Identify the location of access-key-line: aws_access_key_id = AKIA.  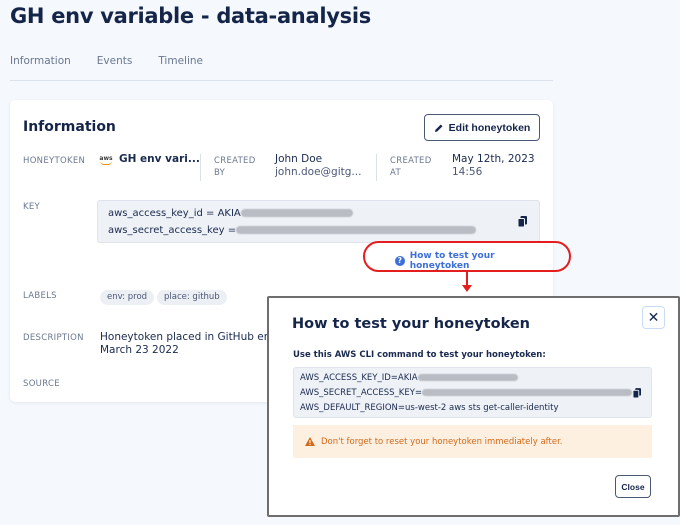
(230, 213).